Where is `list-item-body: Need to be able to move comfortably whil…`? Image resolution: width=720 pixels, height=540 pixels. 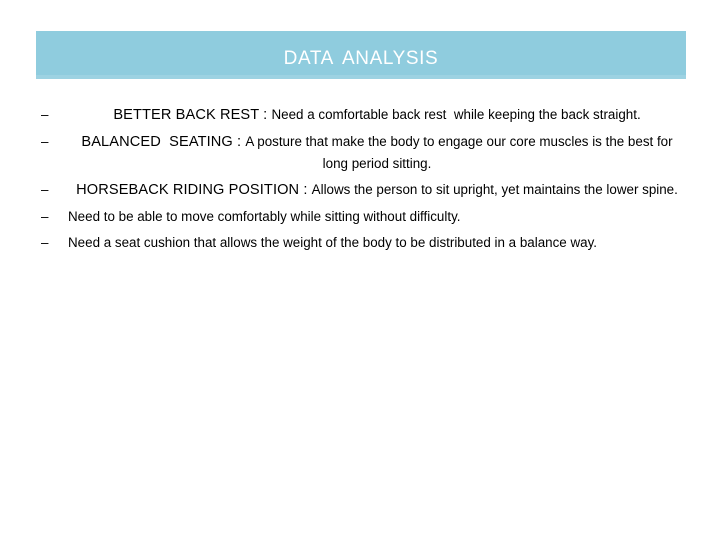
list-item-body: Need to be able to move comfortably whil… is located at coordinates (264, 216).